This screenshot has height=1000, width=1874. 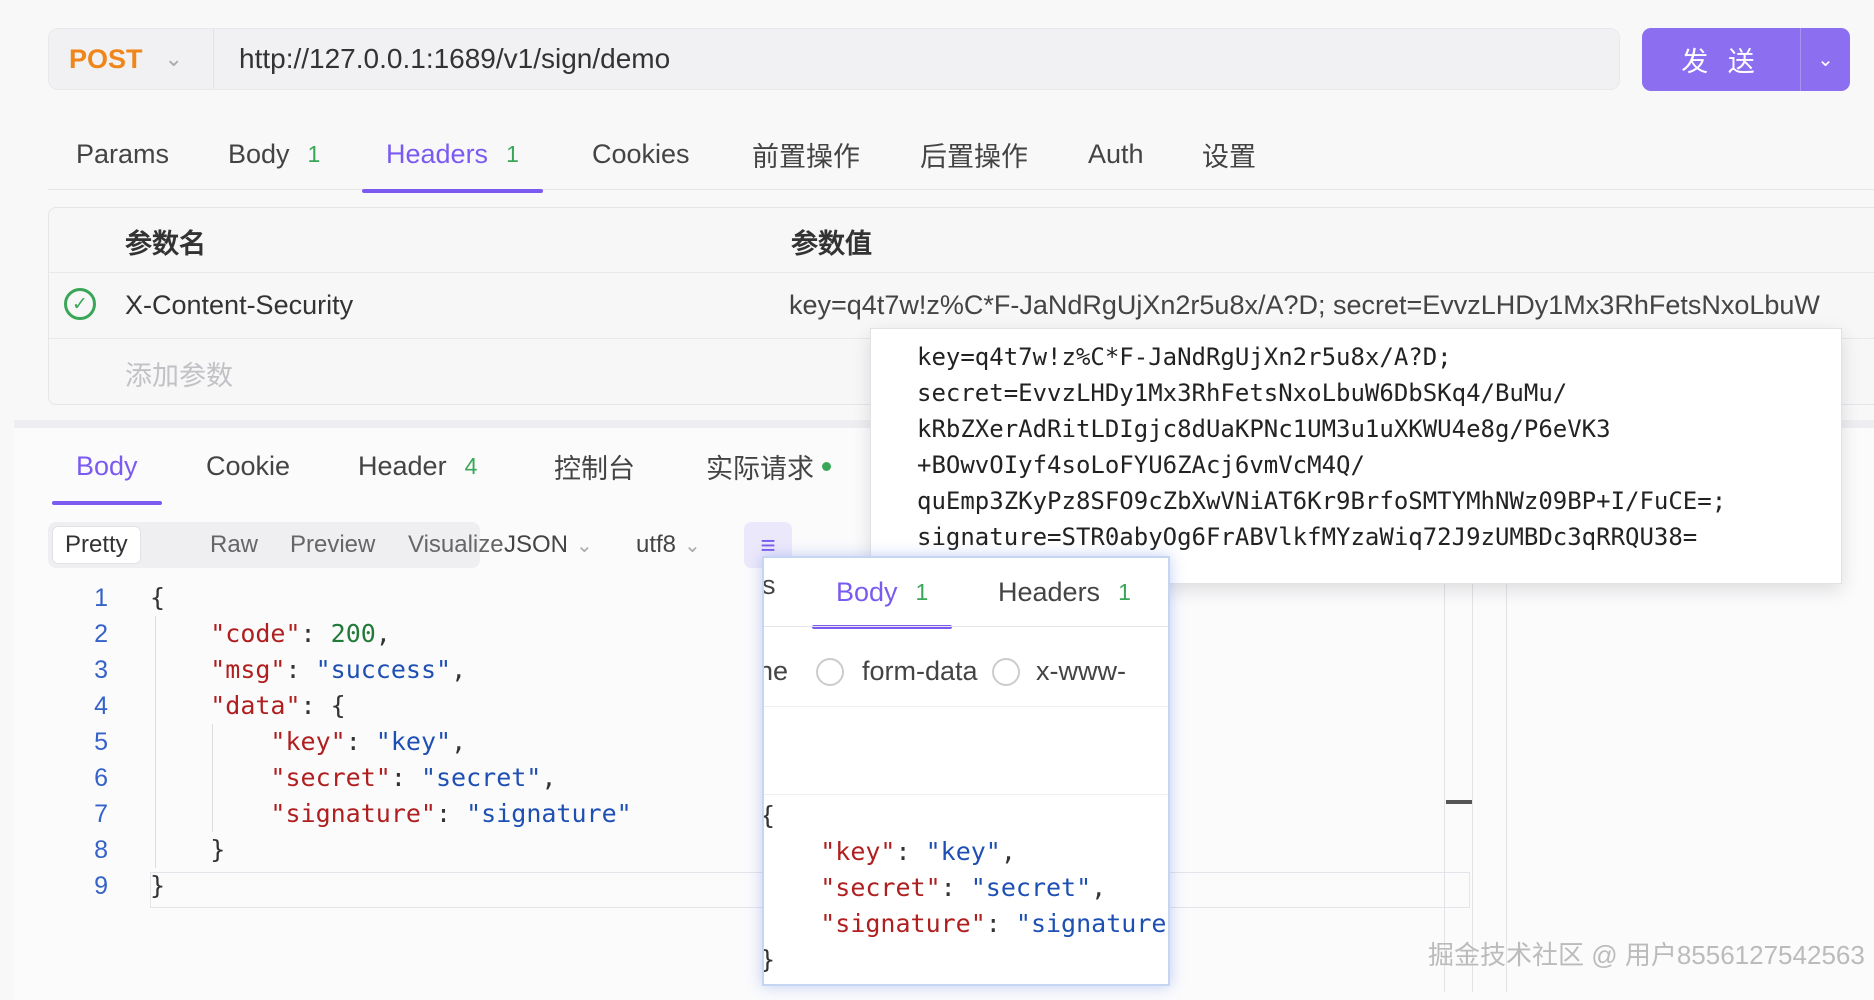 I want to click on tab-response-header: Header 4, so click(x=417, y=466).